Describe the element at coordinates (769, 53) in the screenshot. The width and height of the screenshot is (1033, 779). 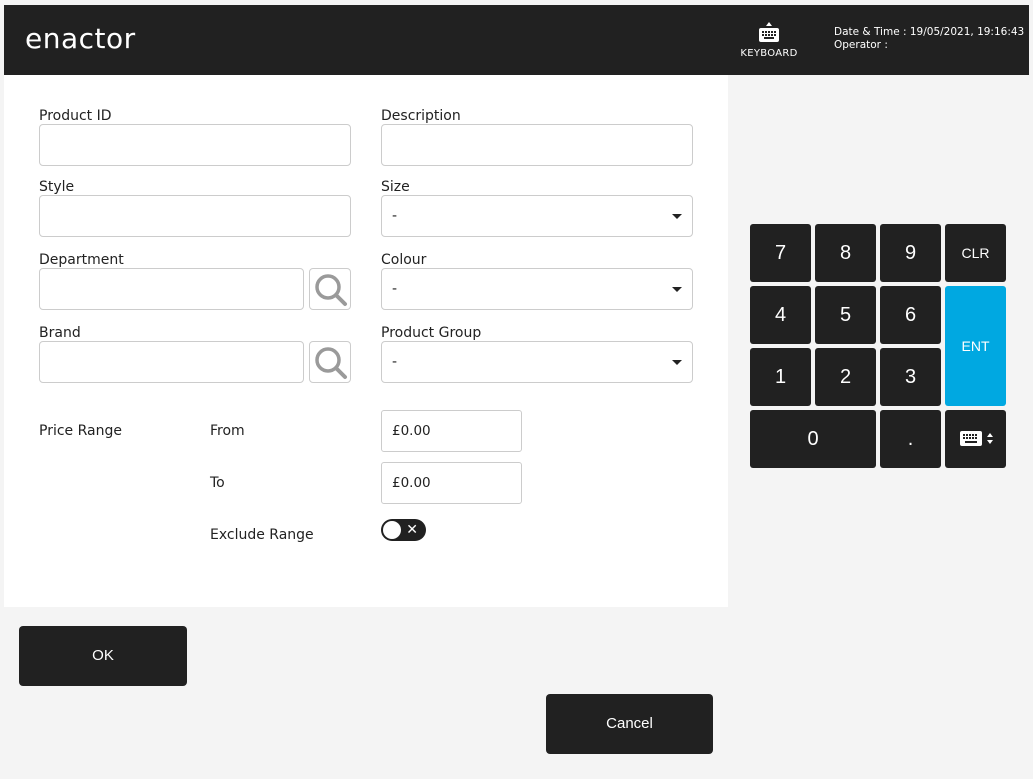
I see `keyboard-label: KEYBOARD` at that location.